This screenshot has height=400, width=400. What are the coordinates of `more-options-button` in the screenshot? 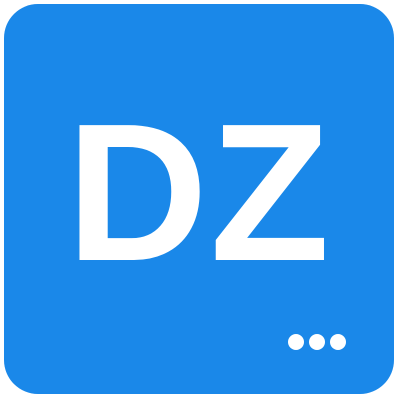 It's located at (317, 342).